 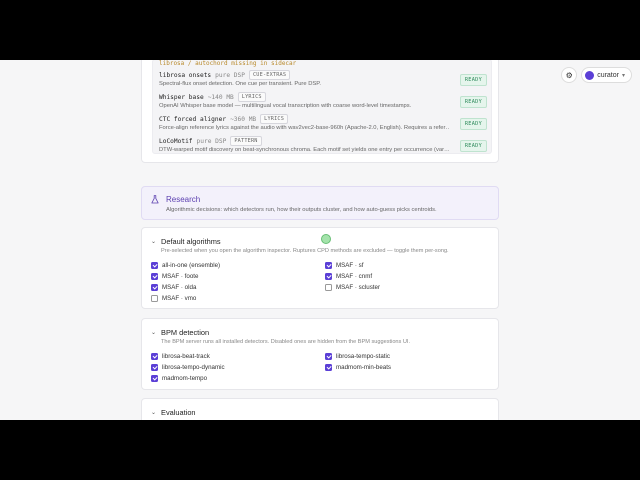 What do you see at coordinates (179, 287) in the screenshot?
I see `option-label: MSAF · olda` at bounding box center [179, 287].